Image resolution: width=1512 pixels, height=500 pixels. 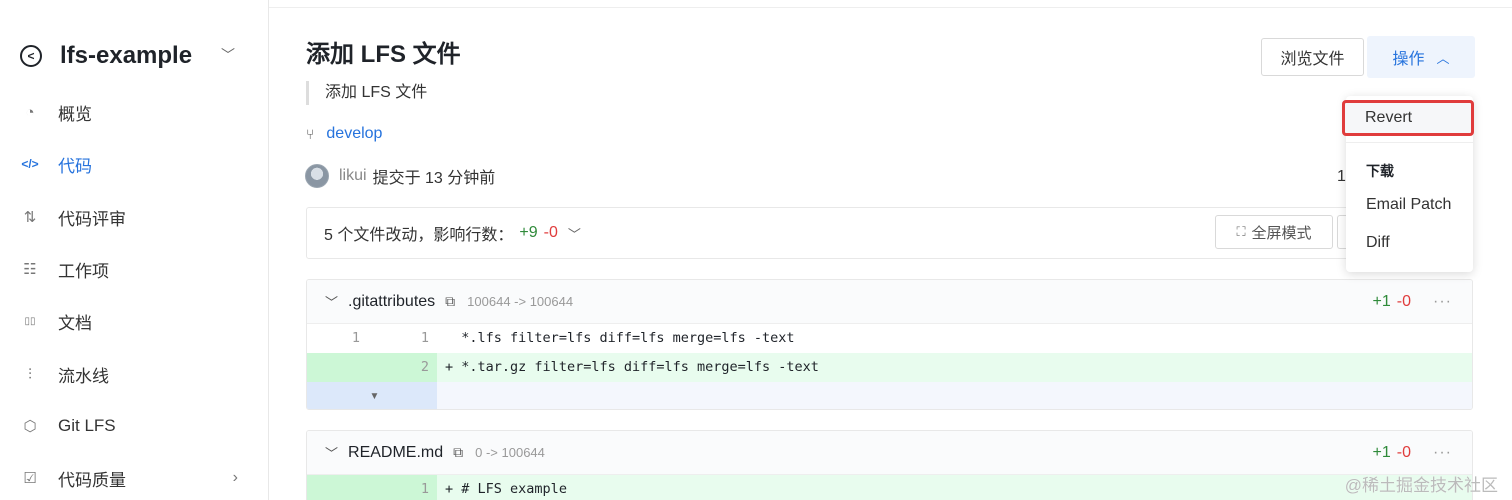 I want to click on sidebar-item-label: 文档, so click(x=75, y=323).